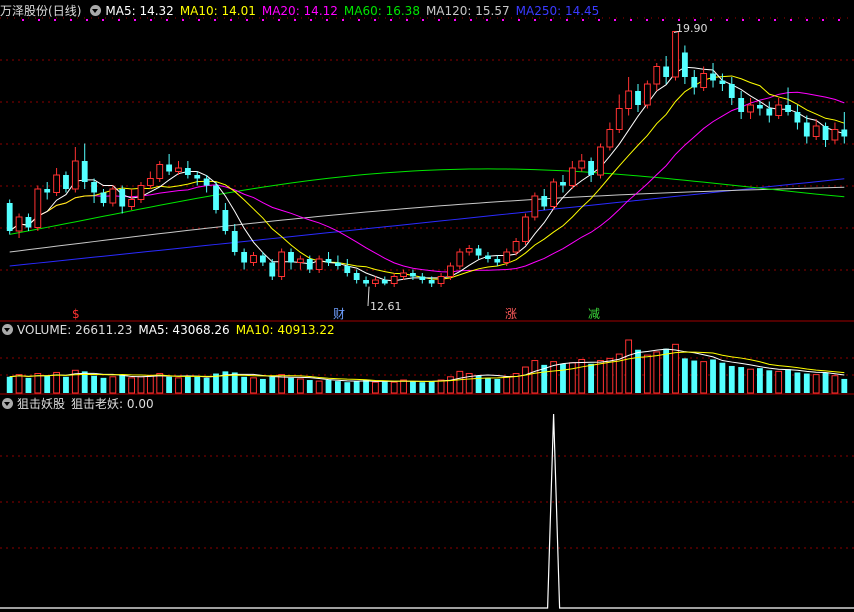 This screenshot has height=612, width=854. I want to click on marker-cai: 财, so click(339, 314).